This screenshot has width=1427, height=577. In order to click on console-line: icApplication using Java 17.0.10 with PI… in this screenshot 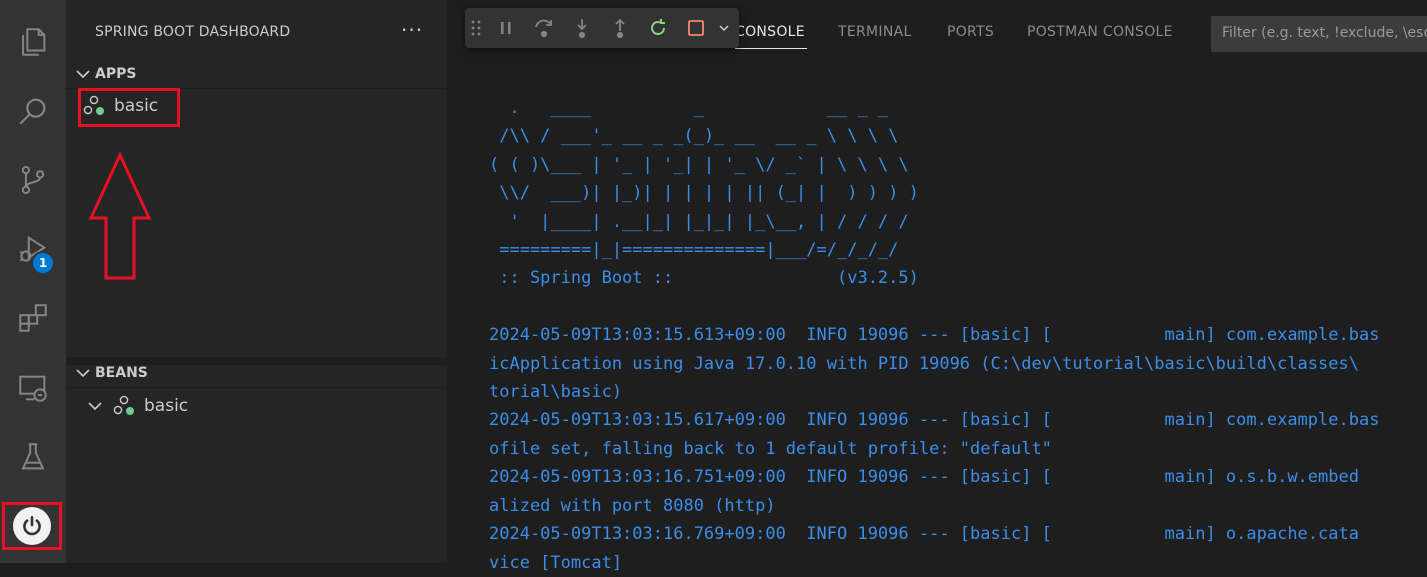, I will do `click(924, 363)`.